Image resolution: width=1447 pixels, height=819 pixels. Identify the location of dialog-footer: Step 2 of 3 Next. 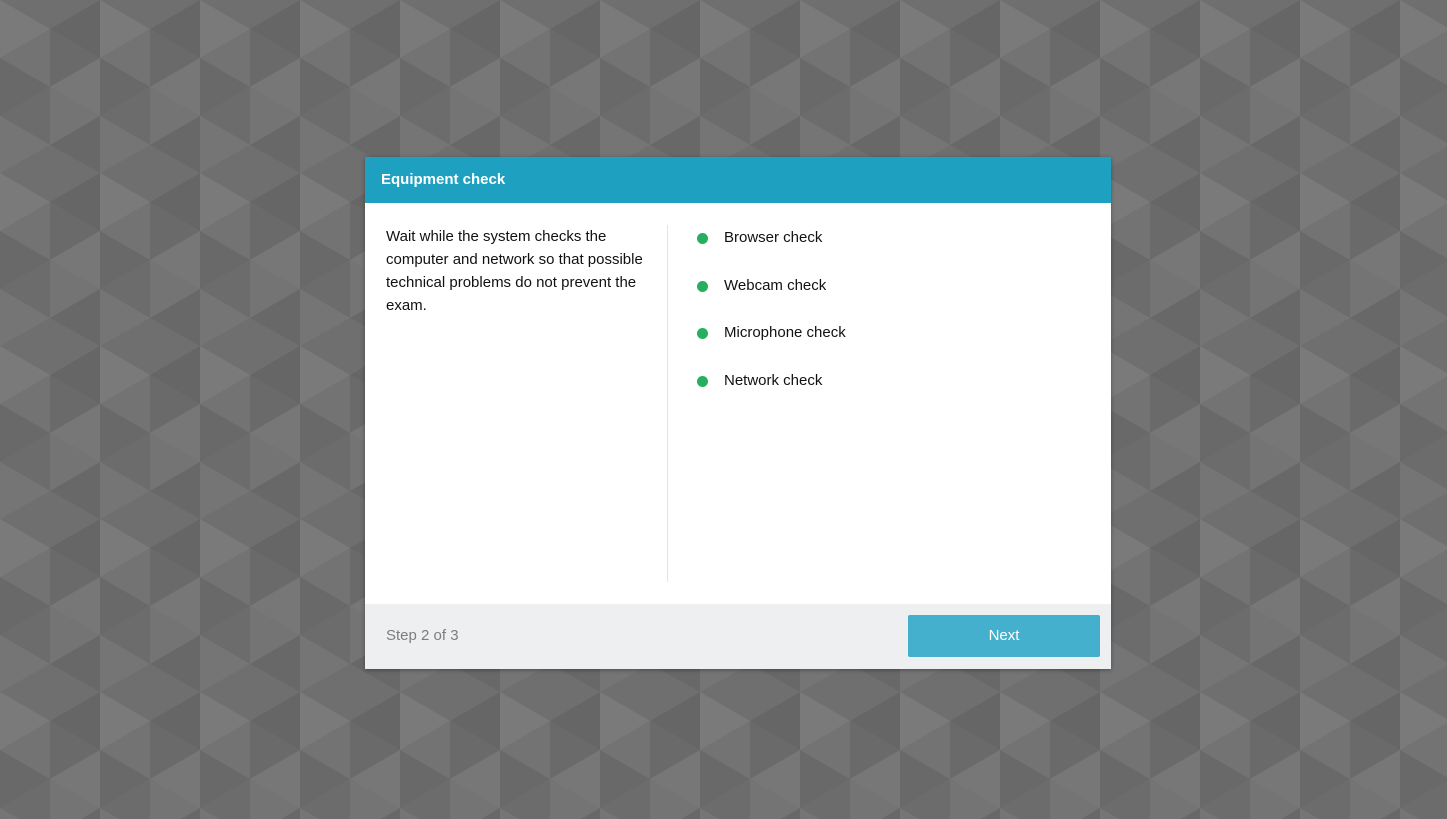
(738, 636).